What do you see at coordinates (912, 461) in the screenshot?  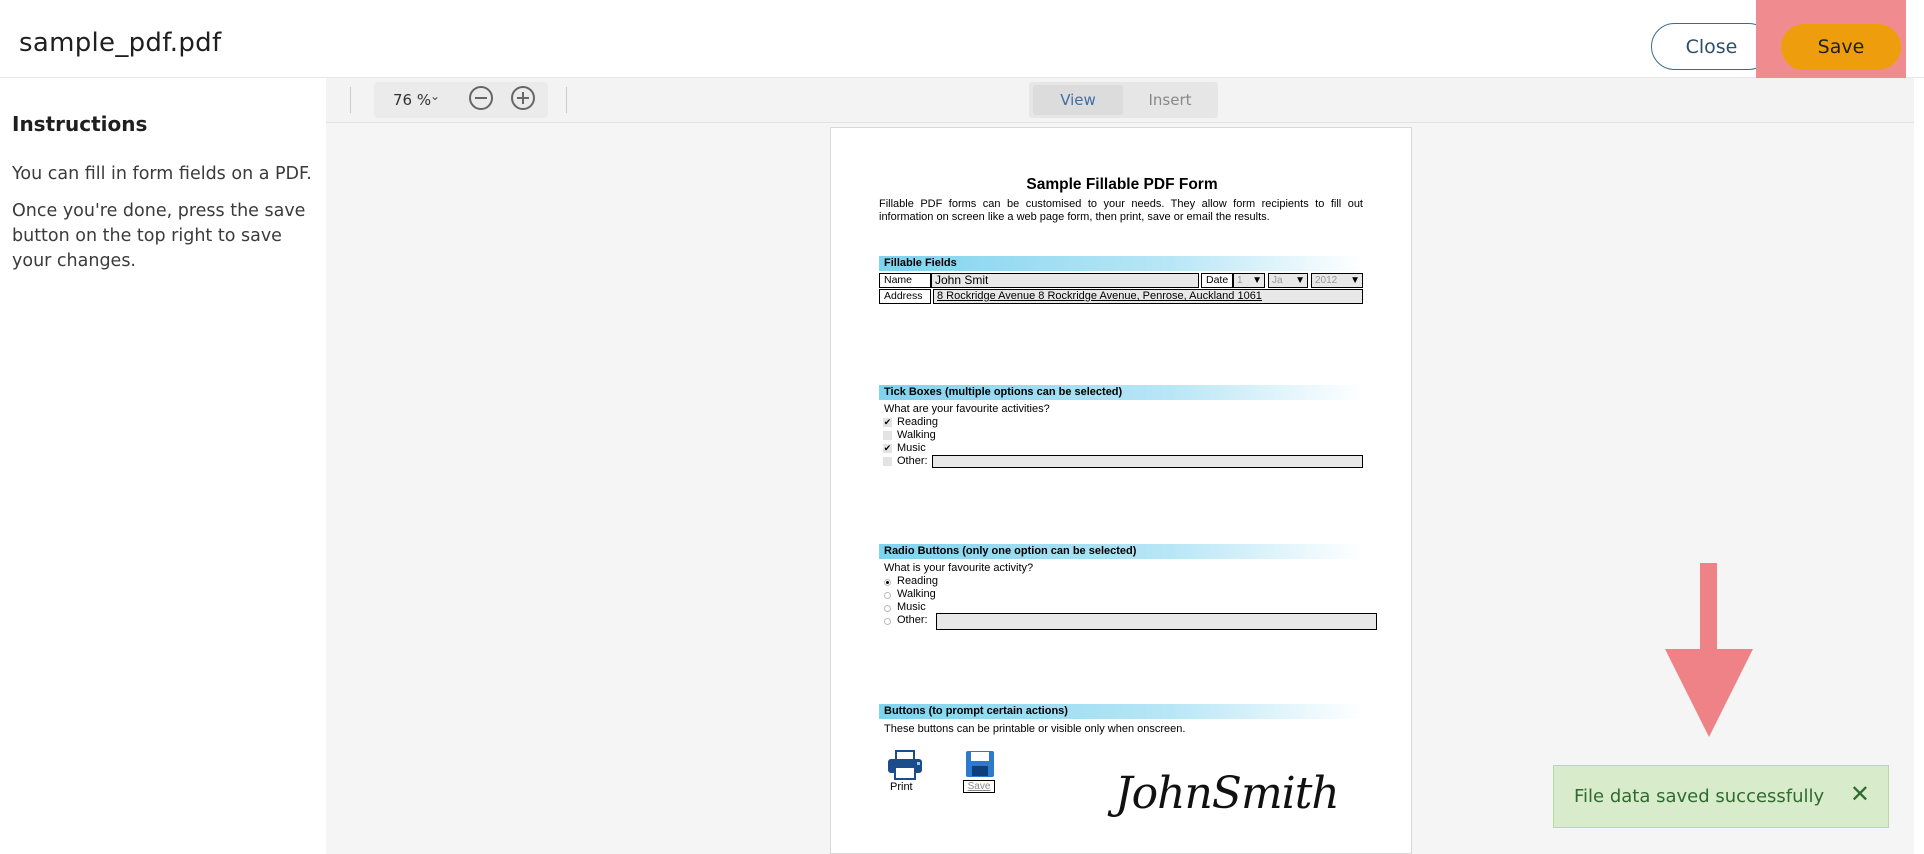 I see `tick-option: Other:` at bounding box center [912, 461].